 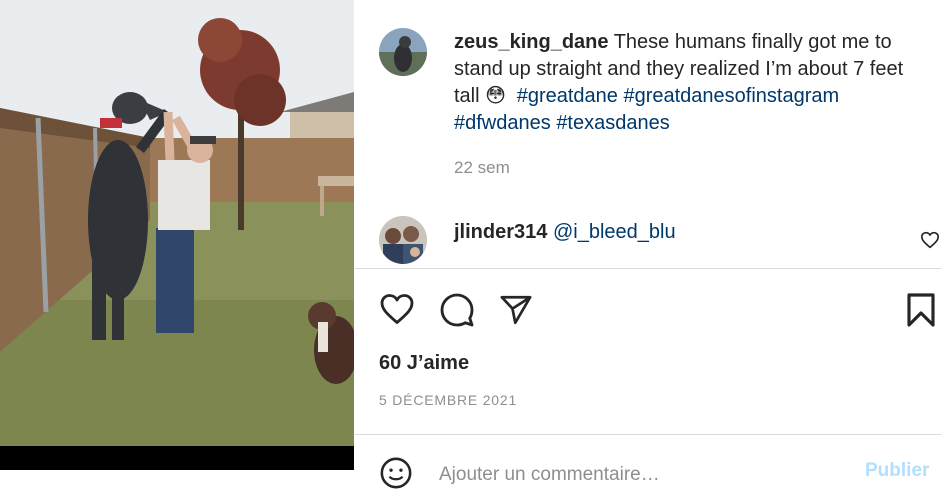 I want to click on hashtag-link: #dfwdanes, so click(x=502, y=123).